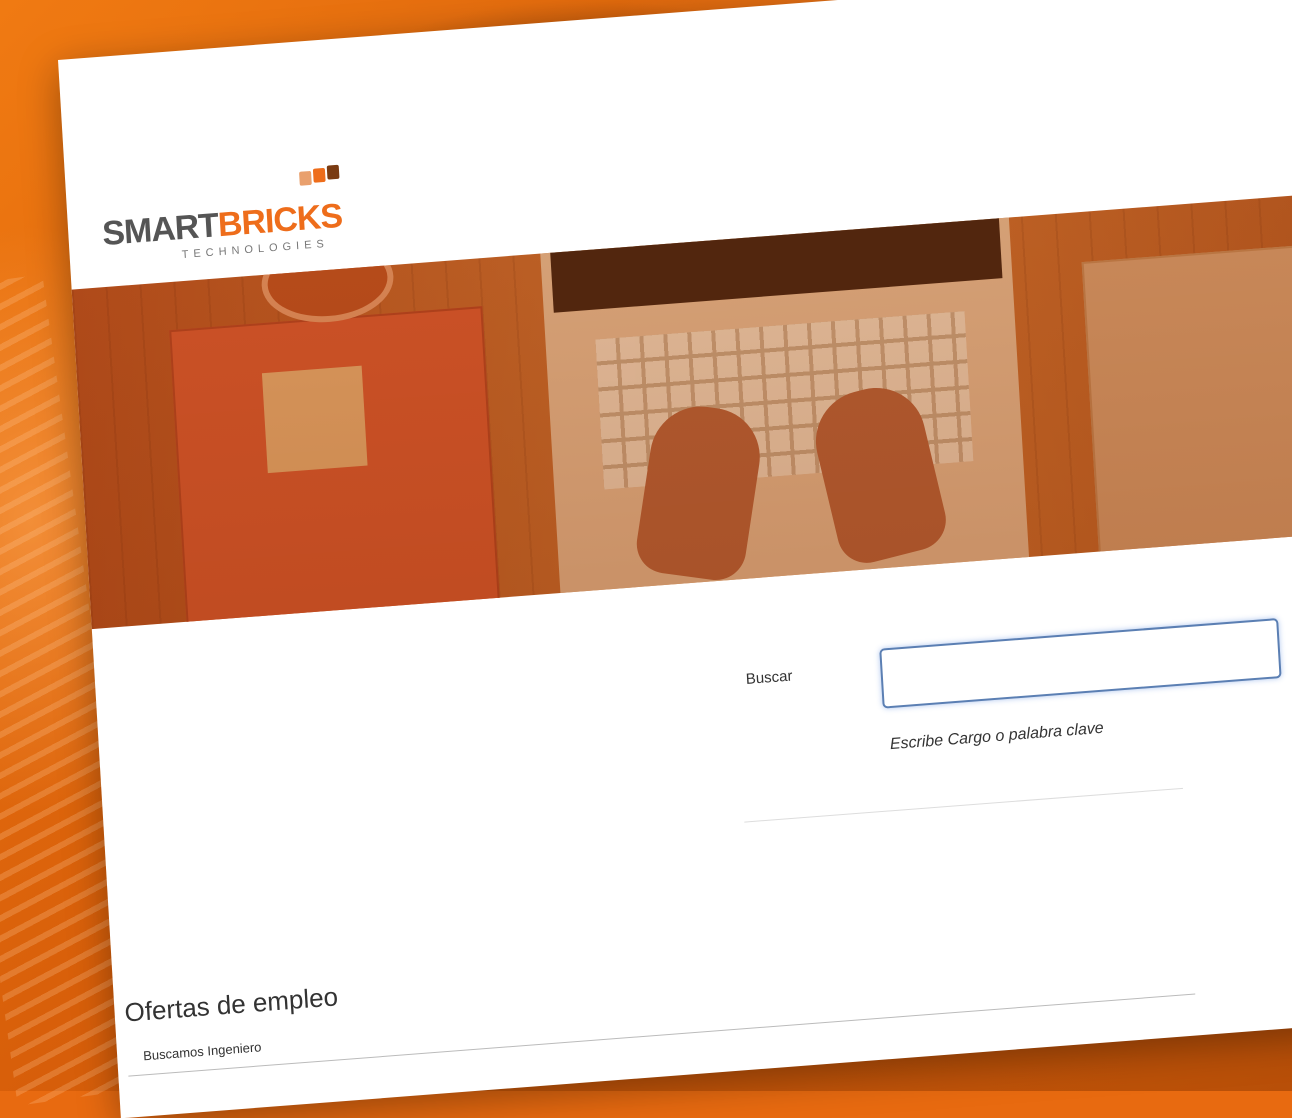 This screenshot has width=1292, height=1118. I want to click on search-input, so click(1080, 663).